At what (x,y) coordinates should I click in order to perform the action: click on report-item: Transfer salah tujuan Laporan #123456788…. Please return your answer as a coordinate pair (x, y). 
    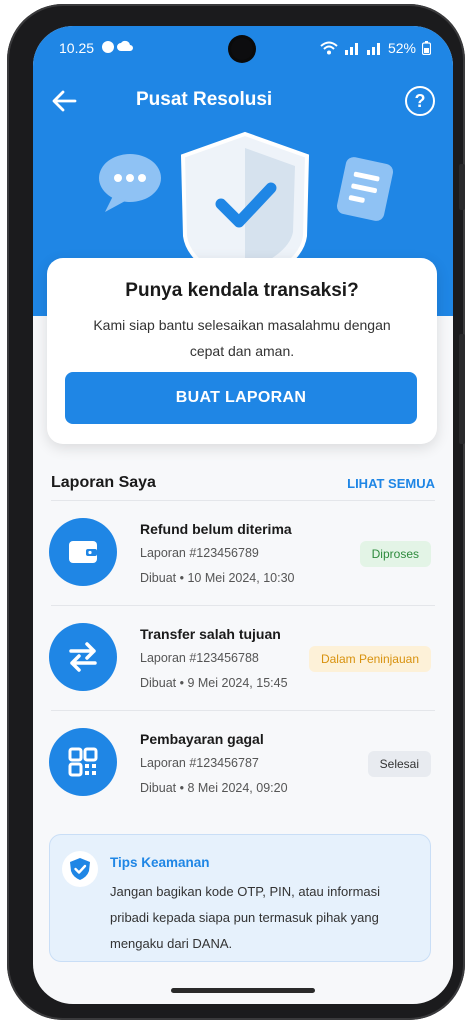
    Looking at the image, I should click on (242, 658).